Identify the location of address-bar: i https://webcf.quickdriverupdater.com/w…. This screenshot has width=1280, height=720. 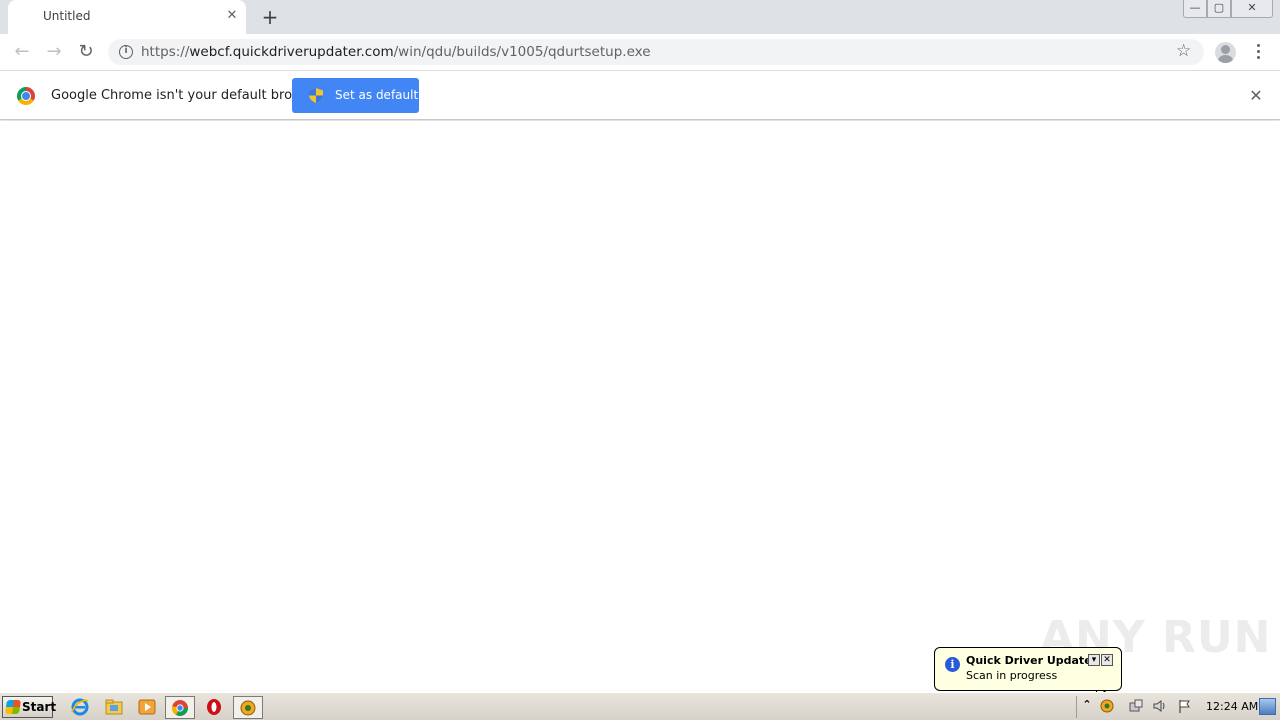
(656, 52).